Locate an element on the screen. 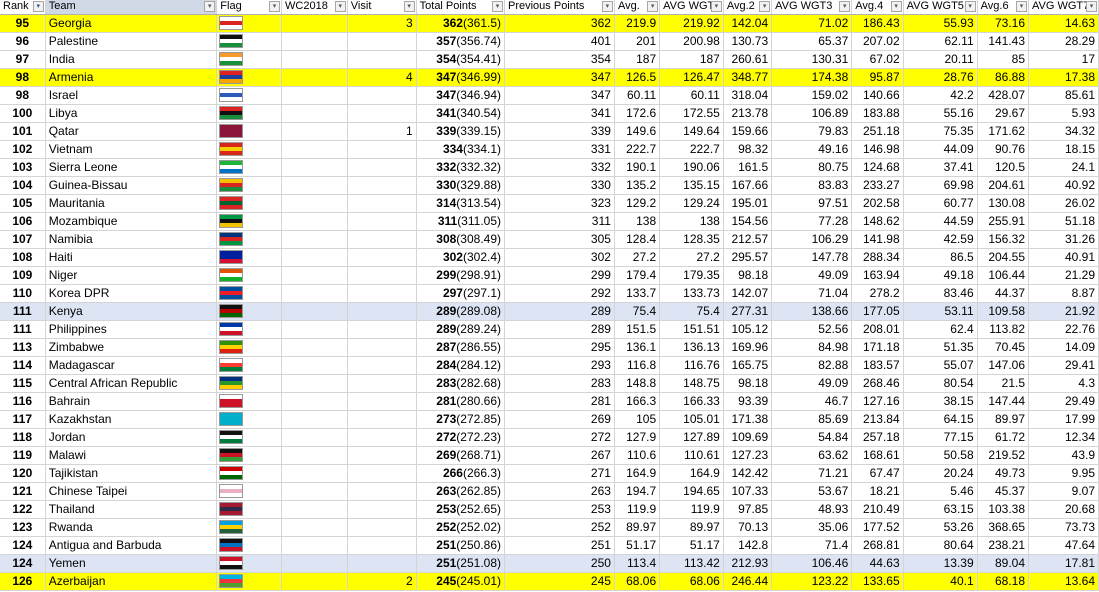 The height and width of the screenshot is (592, 1099). team-cell: Malawi is located at coordinates (131, 455).